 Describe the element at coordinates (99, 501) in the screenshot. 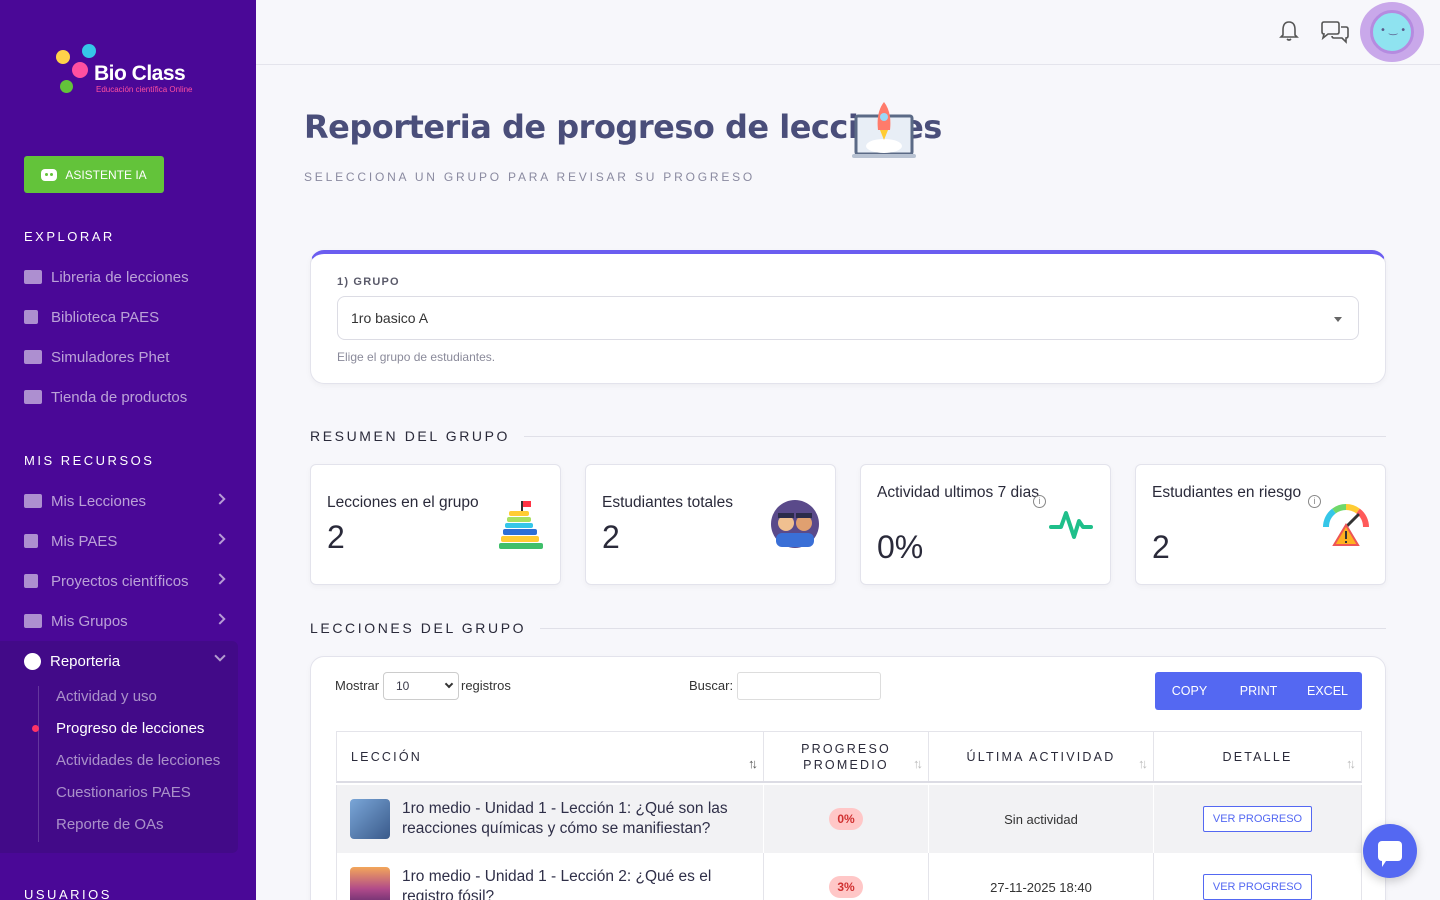

I see `nav-label: Mis Lecciones` at that location.